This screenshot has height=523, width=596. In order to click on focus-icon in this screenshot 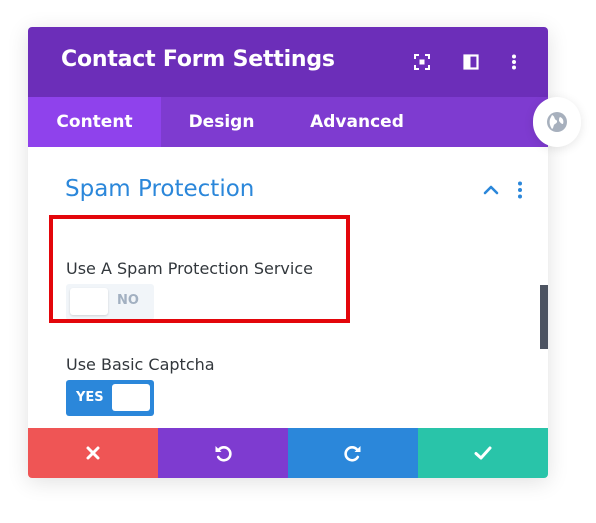, I will do `click(422, 62)`.